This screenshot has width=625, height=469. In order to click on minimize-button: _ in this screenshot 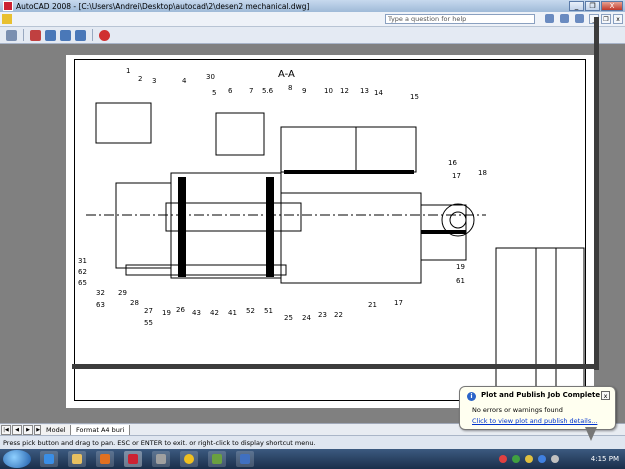, I will do `click(576, 6)`.